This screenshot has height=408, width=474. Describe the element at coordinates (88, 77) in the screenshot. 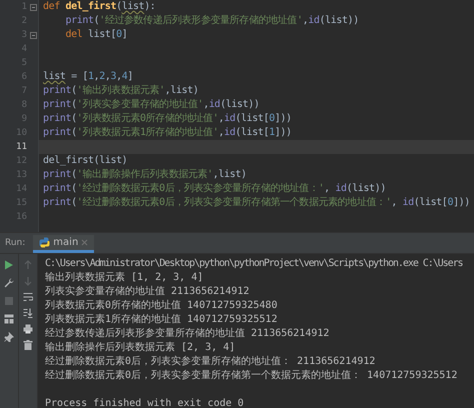

I see `code-line: list = [1,2,3,4]` at that location.